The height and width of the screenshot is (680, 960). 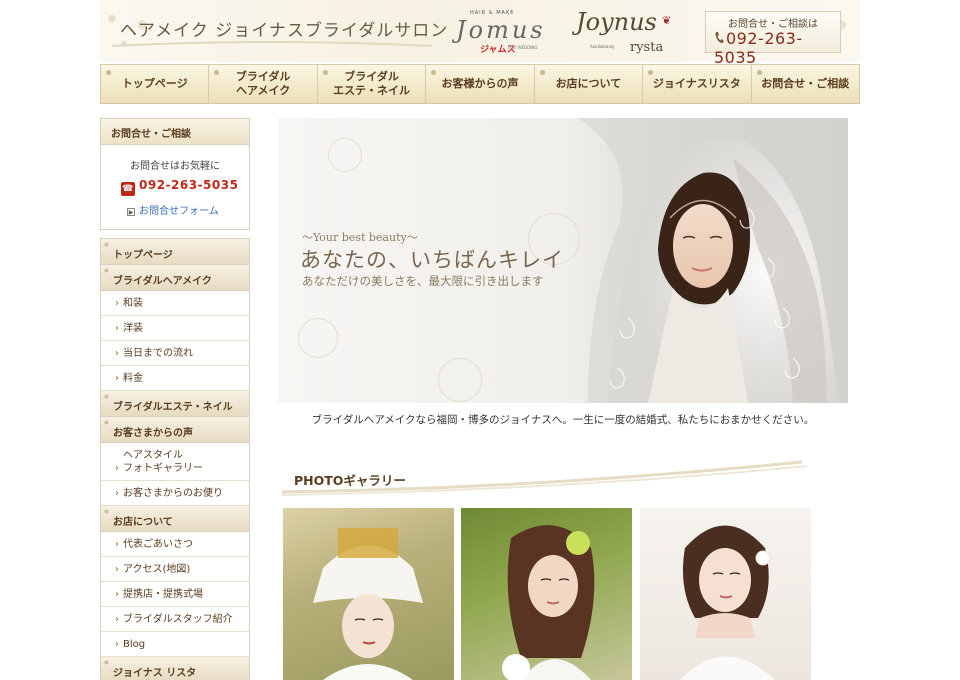 I want to click on sidebar-subitem-2: › 和装, so click(x=175, y=303).